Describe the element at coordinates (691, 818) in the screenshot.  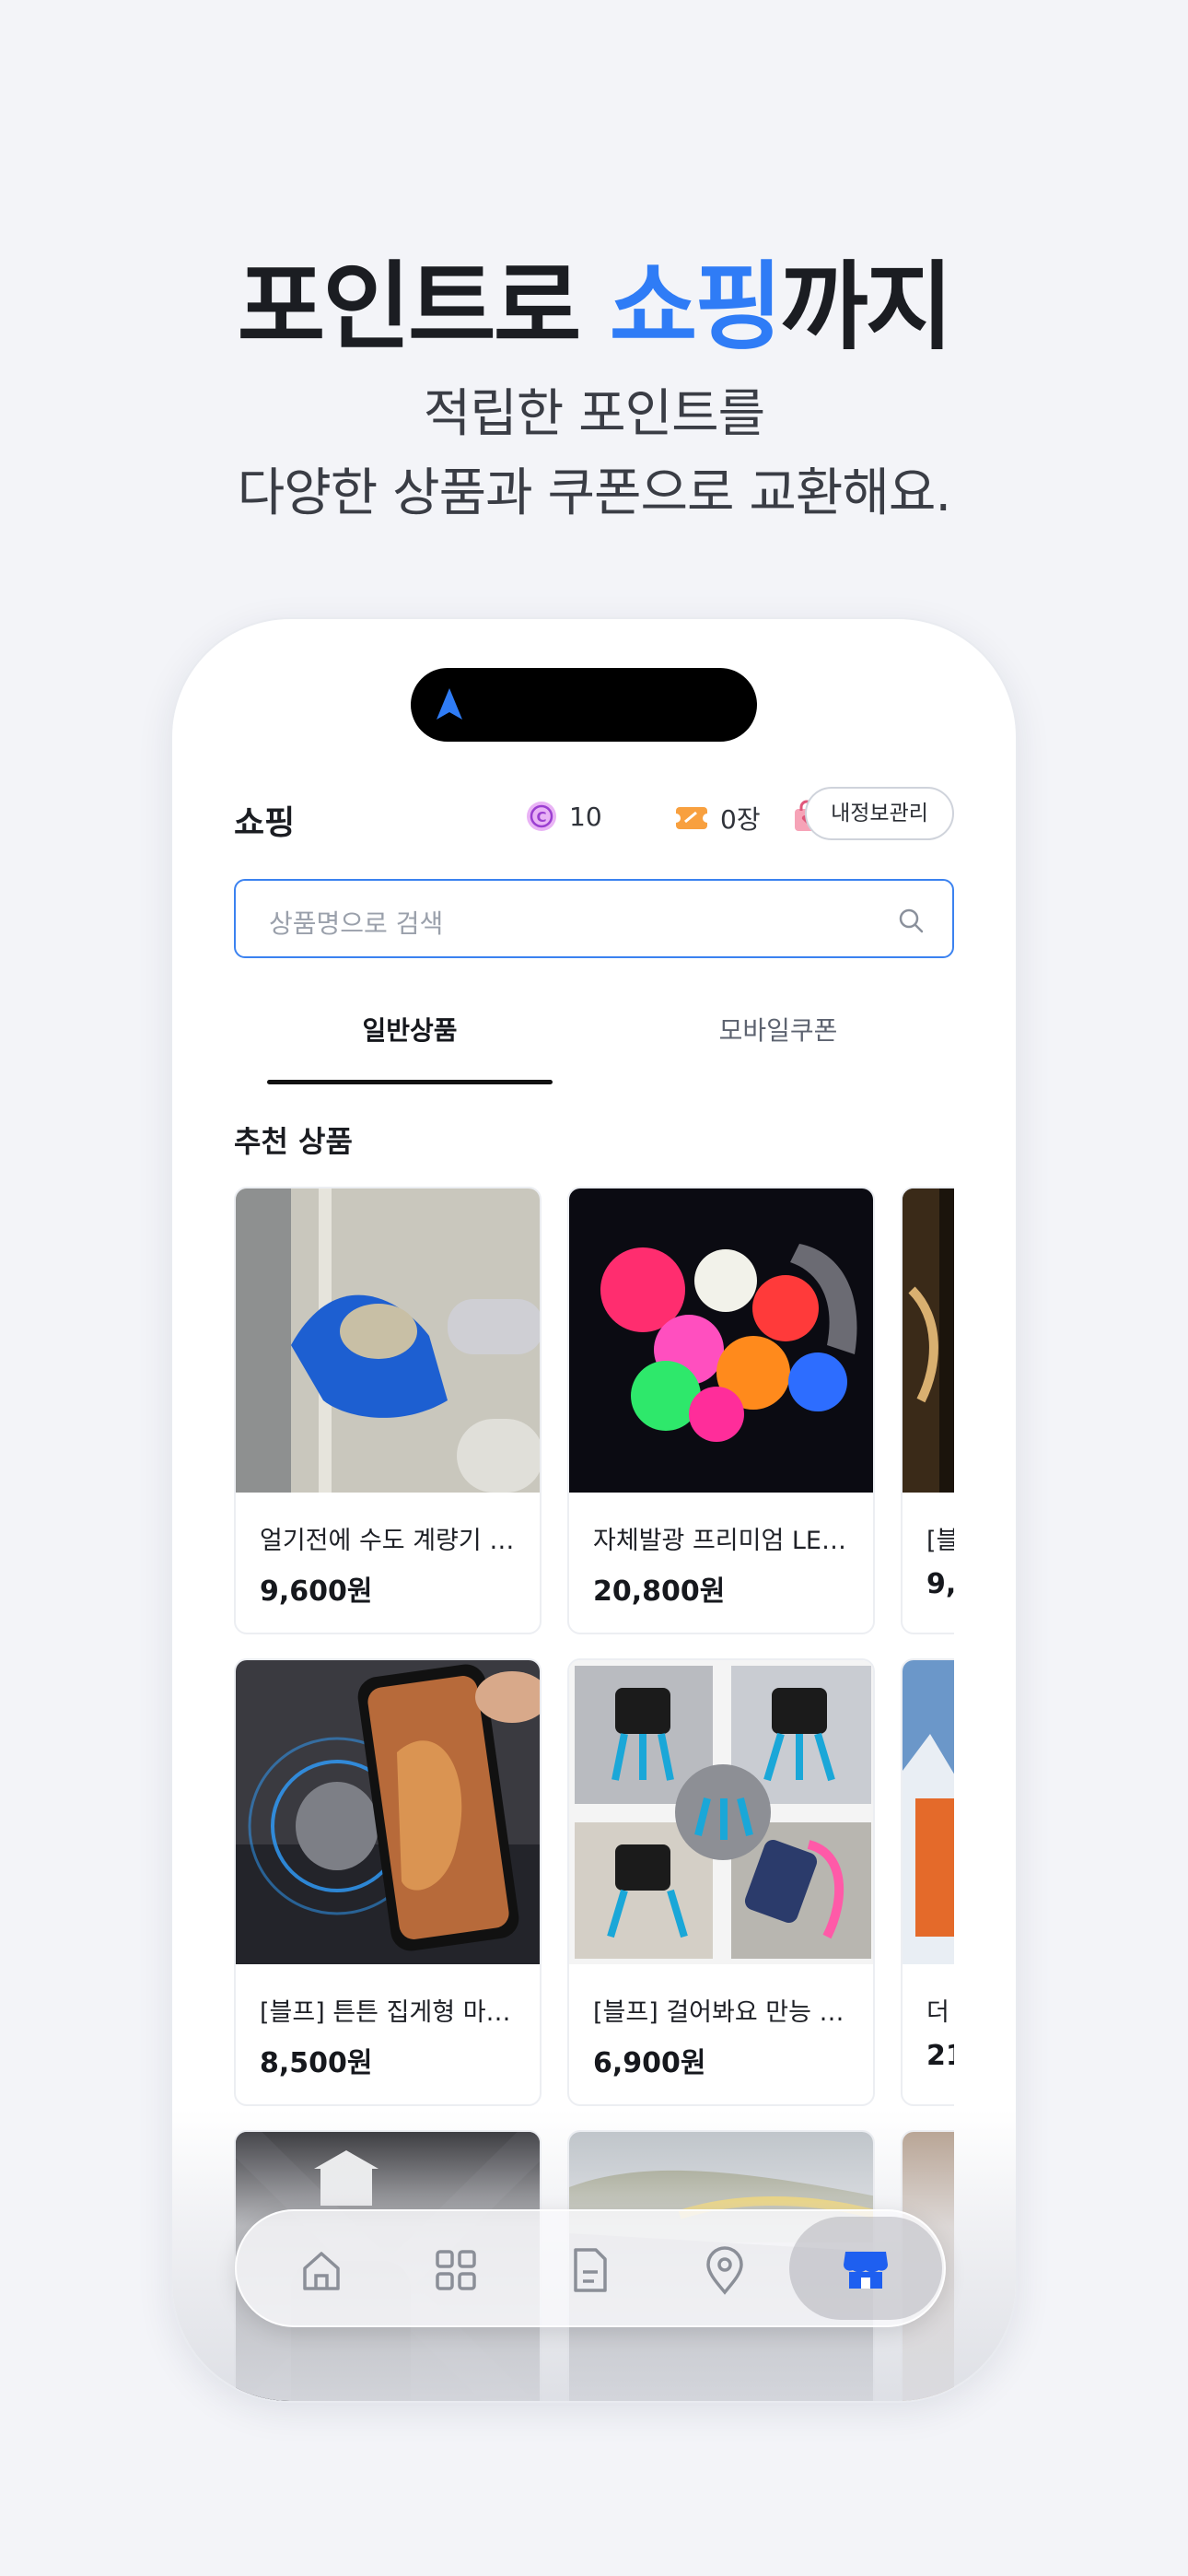
I see `ticket-icon` at that location.